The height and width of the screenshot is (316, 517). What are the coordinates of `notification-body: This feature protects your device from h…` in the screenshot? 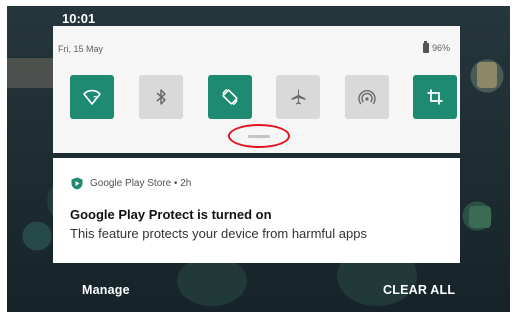 It's located at (218, 233).